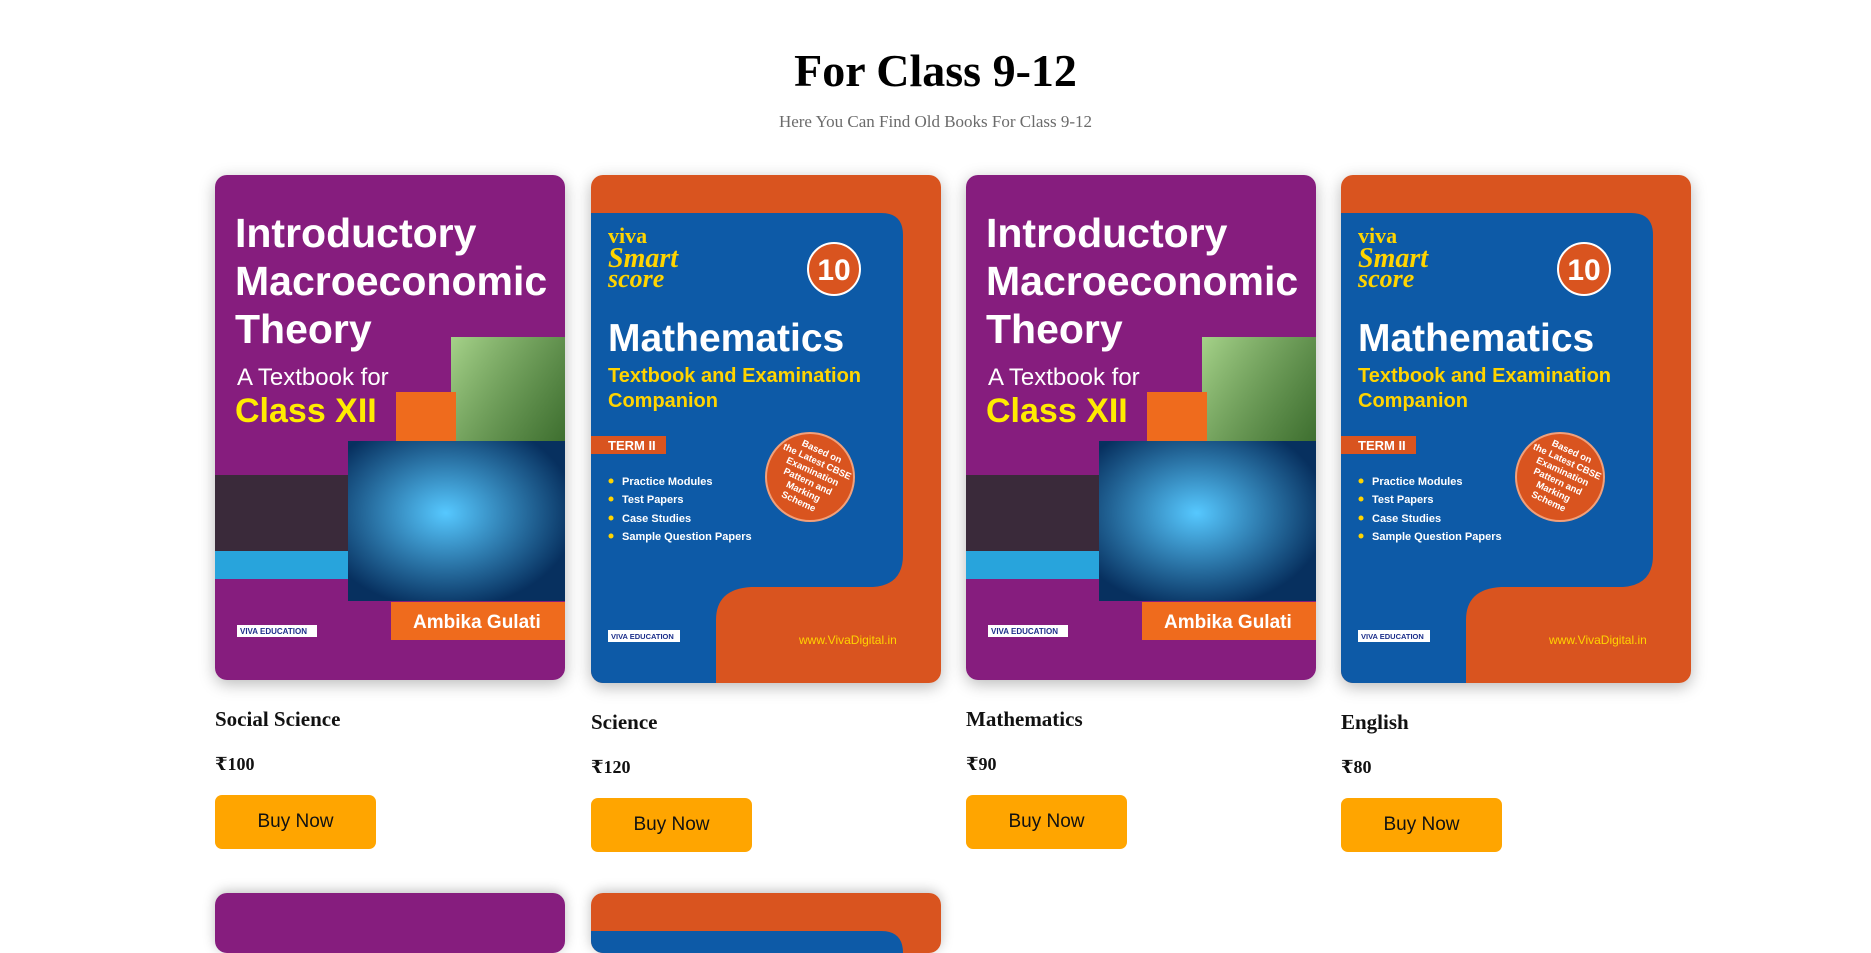 This screenshot has height=953, width=1871. What do you see at coordinates (611, 767) in the screenshot?
I see `product-price: ₹120` at bounding box center [611, 767].